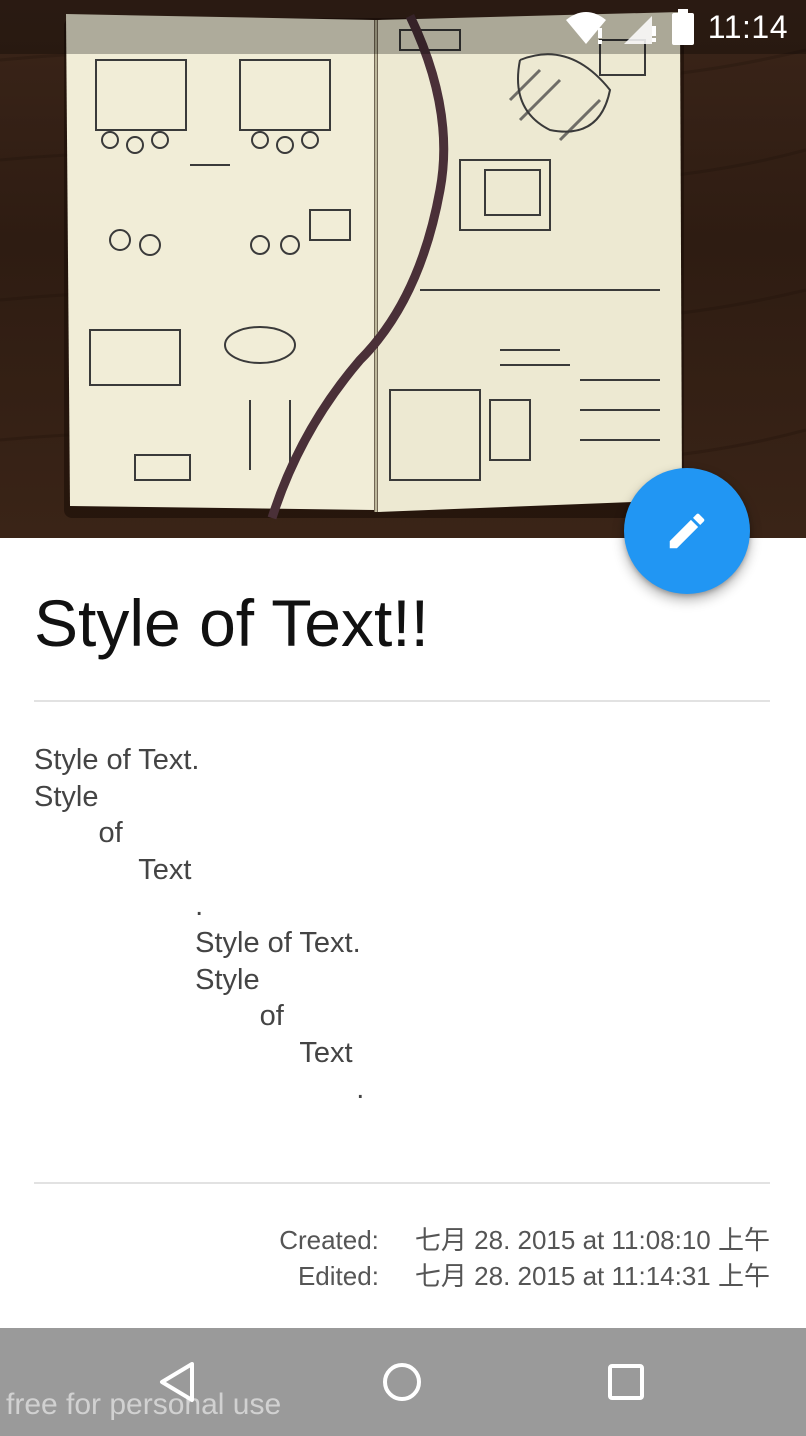  I want to click on home-button, so click(402, 1382).